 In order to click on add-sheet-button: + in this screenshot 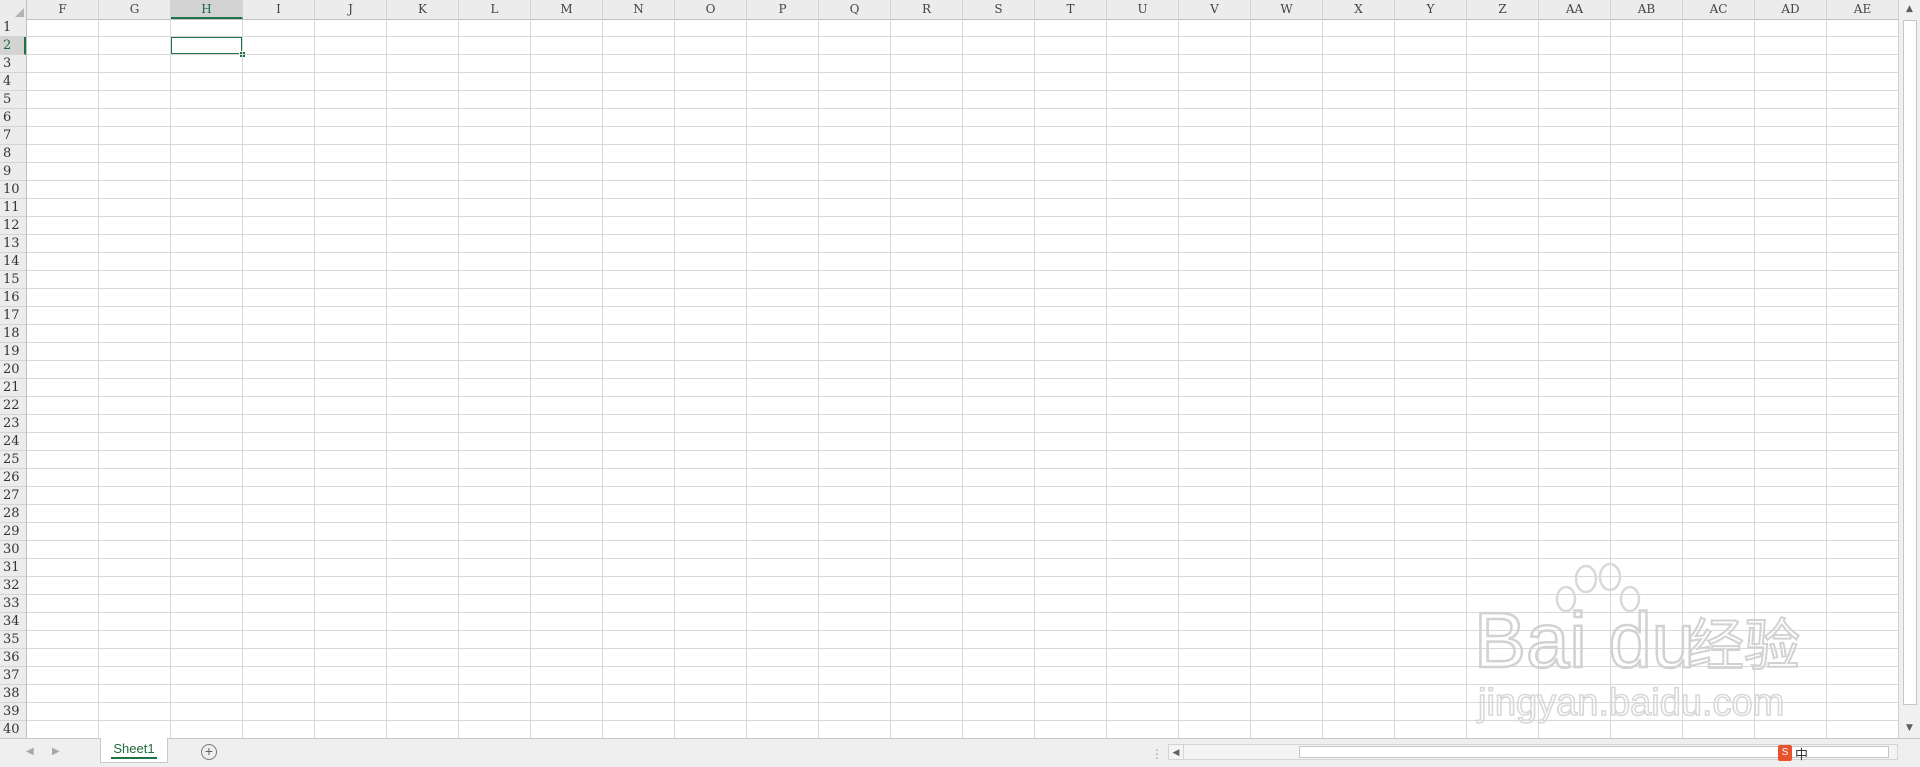, I will do `click(209, 752)`.